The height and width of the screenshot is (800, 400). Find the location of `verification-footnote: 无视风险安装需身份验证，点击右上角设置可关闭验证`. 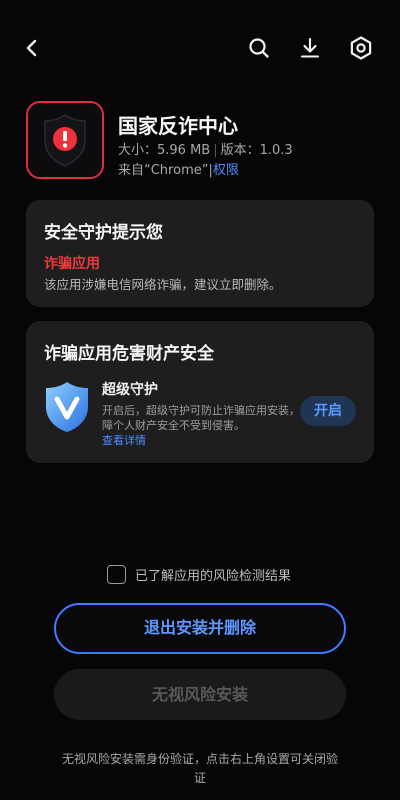

verification-footnote: 无视风险安装需身份验证，点击右上角设置可关闭验证 is located at coordinates (199, 768).